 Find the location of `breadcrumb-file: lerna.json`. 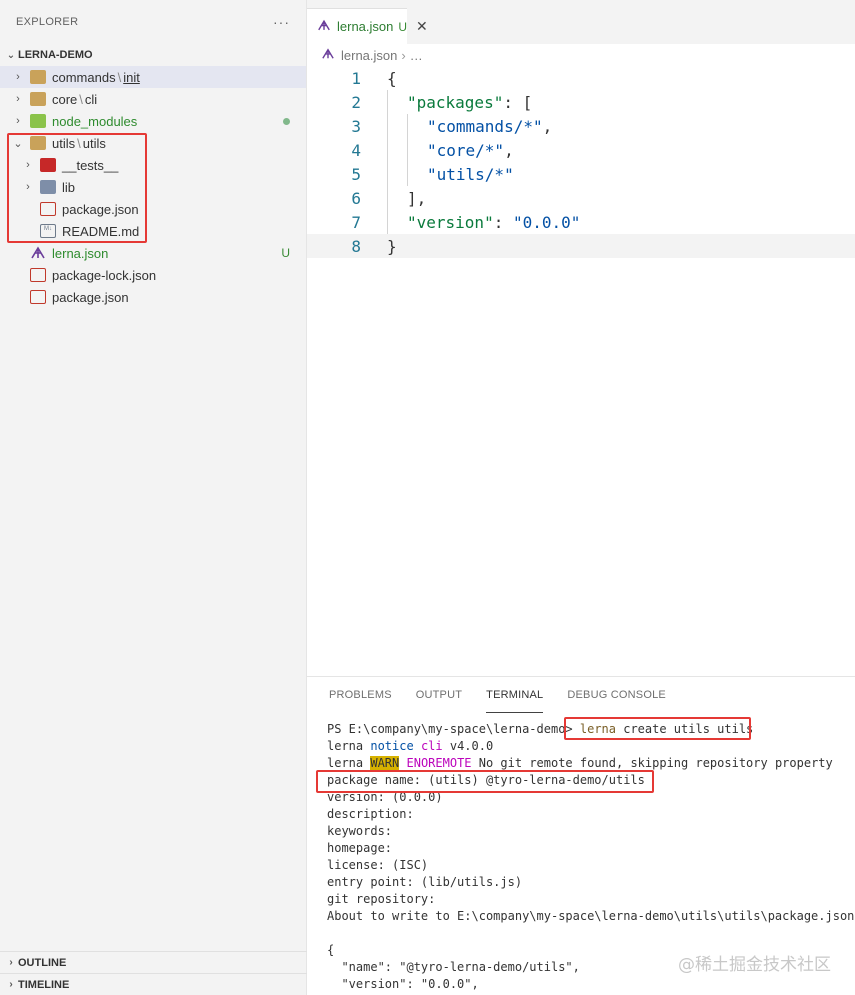

breadcrumb-file: lerna.json is located at coordinates (369, 55).